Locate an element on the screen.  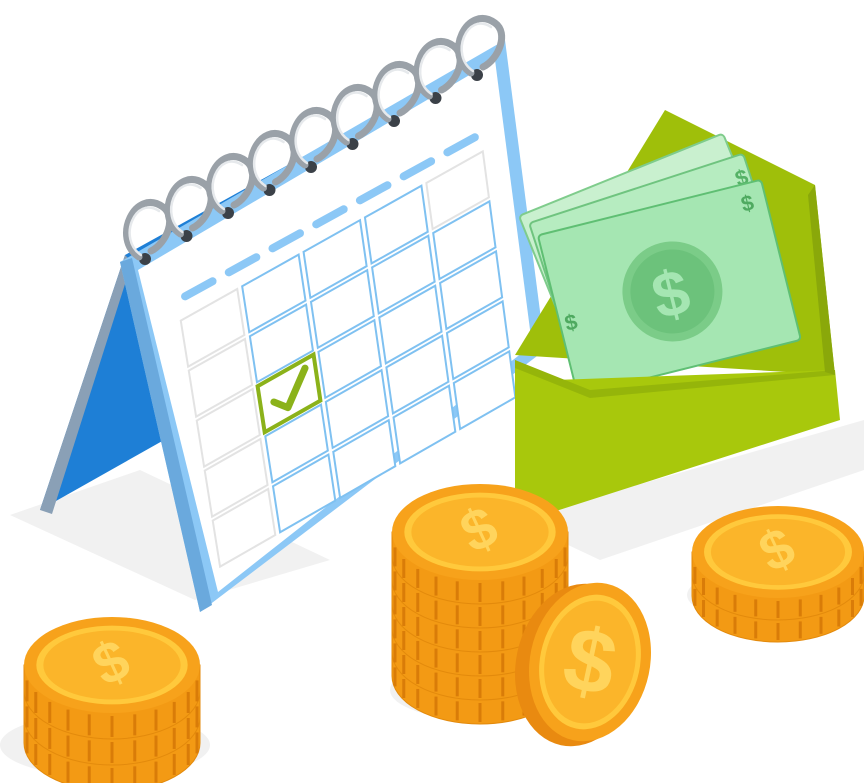
left-coin-stack: $ is located at coordinates (112, 700).